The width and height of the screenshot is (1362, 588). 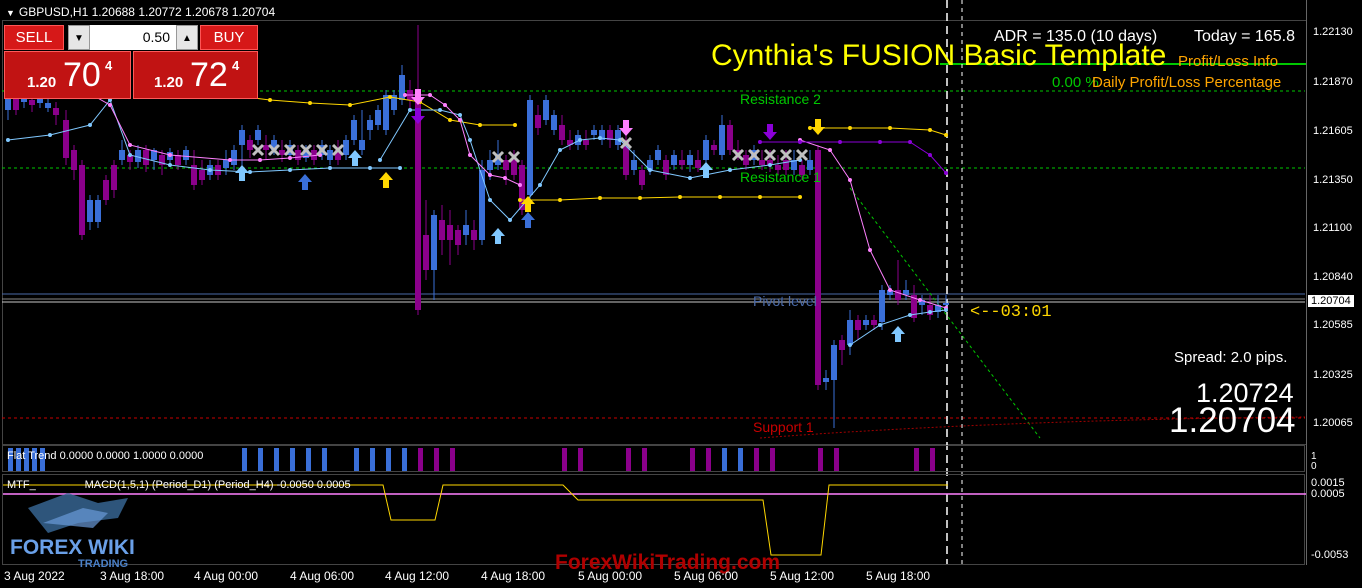 I want to click on lot-decrease-button: ▼, so click(x=79, y=37).